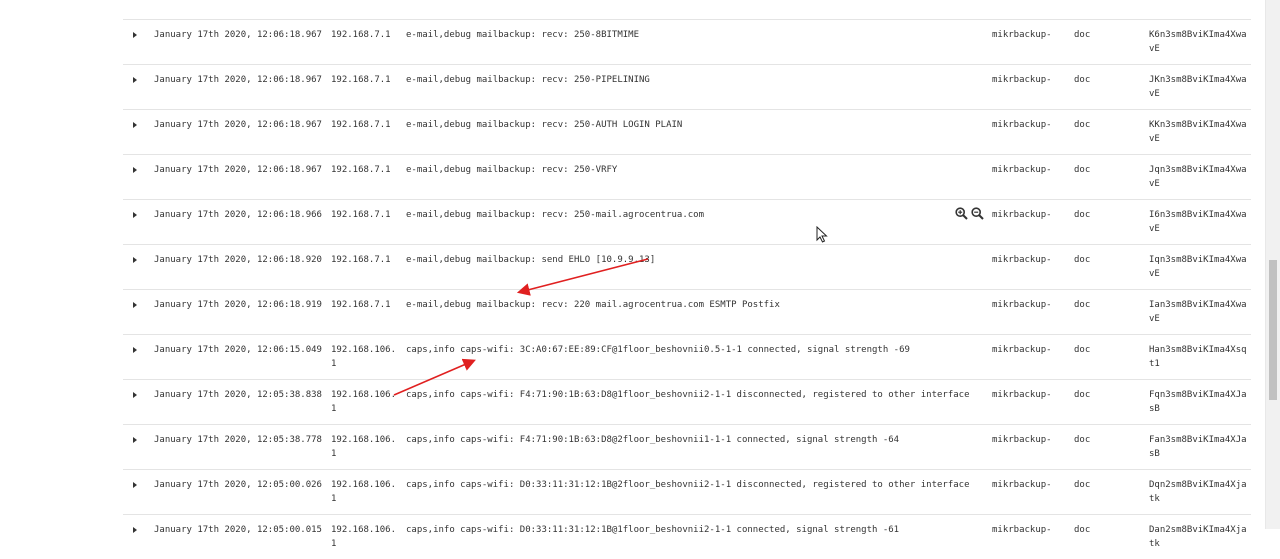 The height and width of the screenshot is (559, 1280). What do you see at coordinates (238, 260) in the screenshot?
I see `timestamp-cell: January 17th 2020, 12:06:18.920` at bounding box center [238, 260].